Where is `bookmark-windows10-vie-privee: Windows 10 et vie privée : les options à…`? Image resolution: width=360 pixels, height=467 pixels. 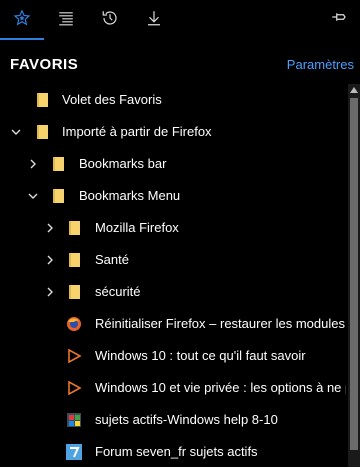
bookmark-windows10-vie-privee: Windows 10 et vie privée : les options à… is located at coordinates (173, 388).